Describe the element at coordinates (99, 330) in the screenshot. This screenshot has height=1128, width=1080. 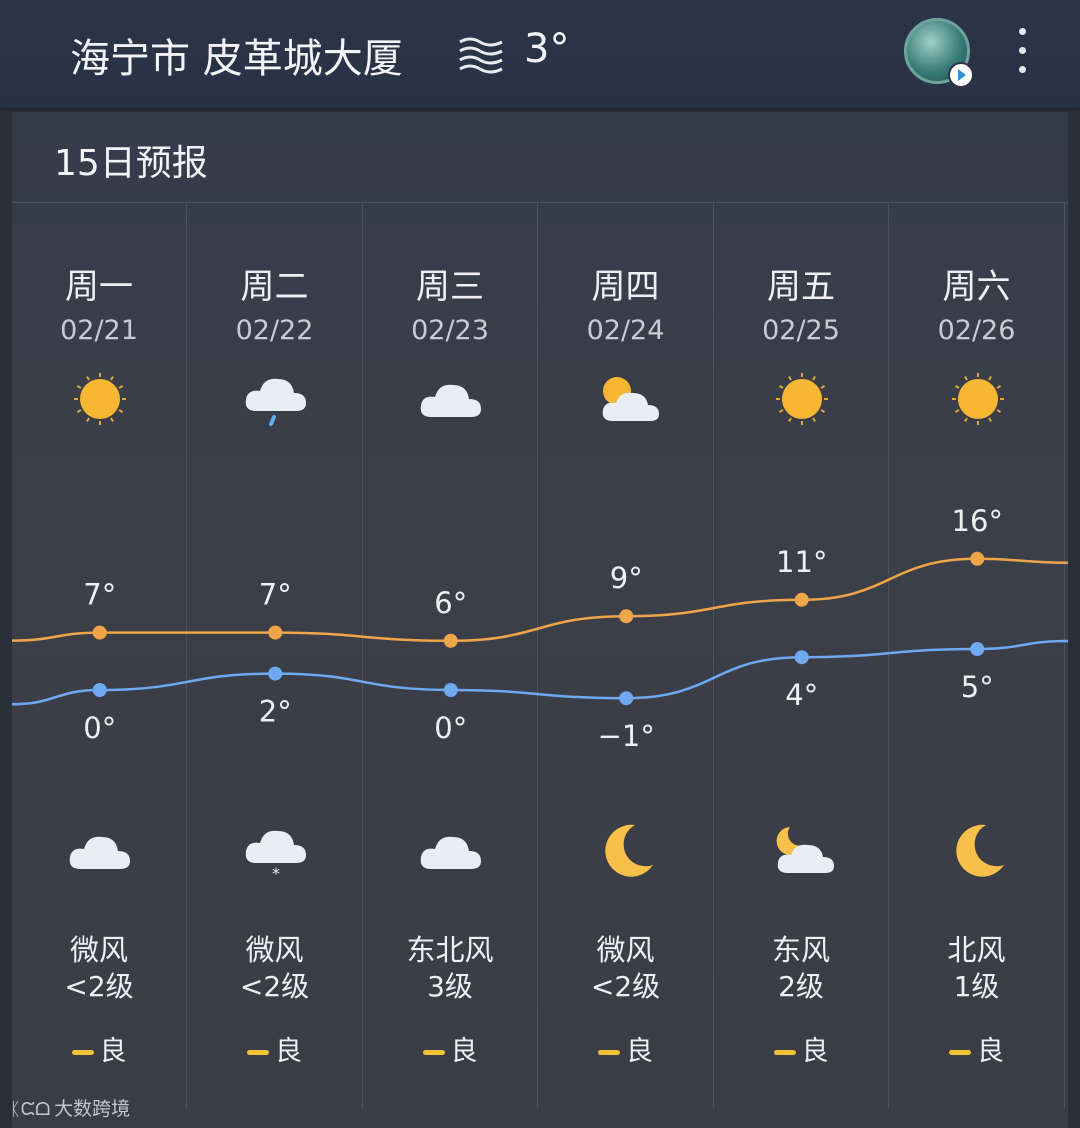
I see `date-label: 02/21` at that location.